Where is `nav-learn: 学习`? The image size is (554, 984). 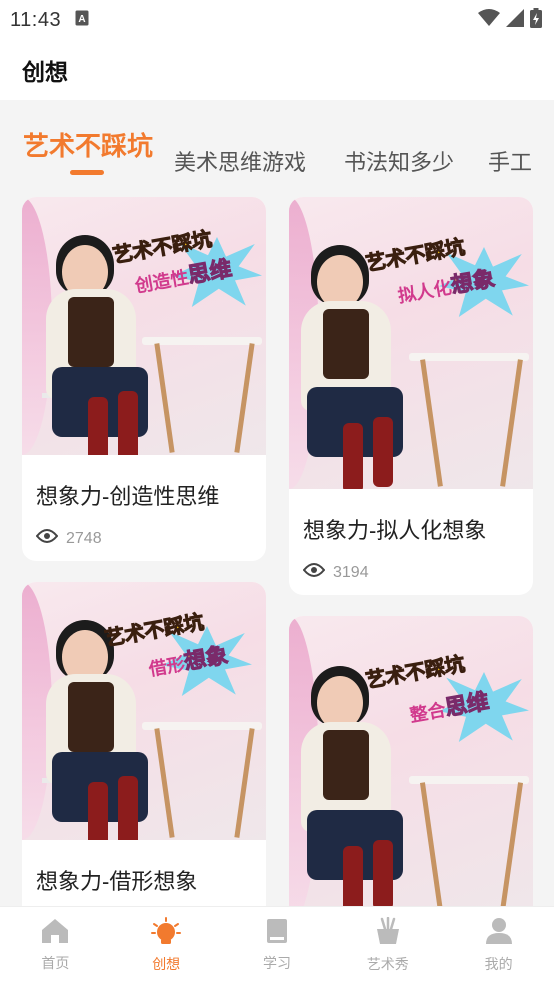 nav-learn: 学习 is located at coordinates (277, 945).